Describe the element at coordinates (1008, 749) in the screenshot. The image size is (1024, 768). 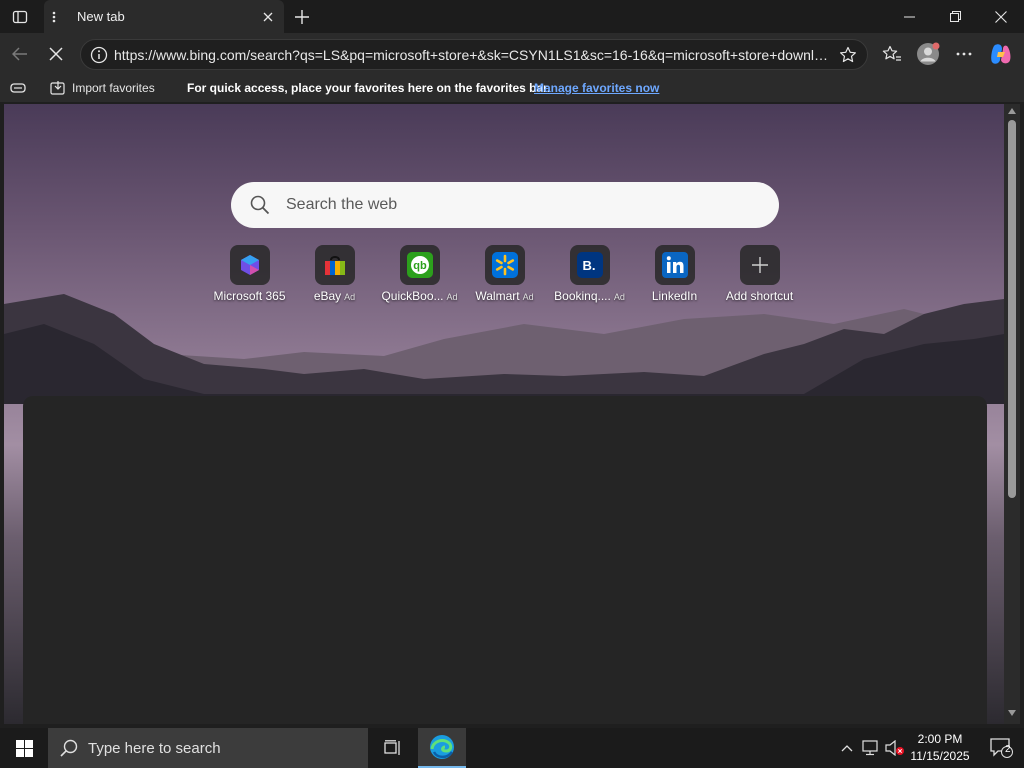
I see `notification-count: 2` at that location.